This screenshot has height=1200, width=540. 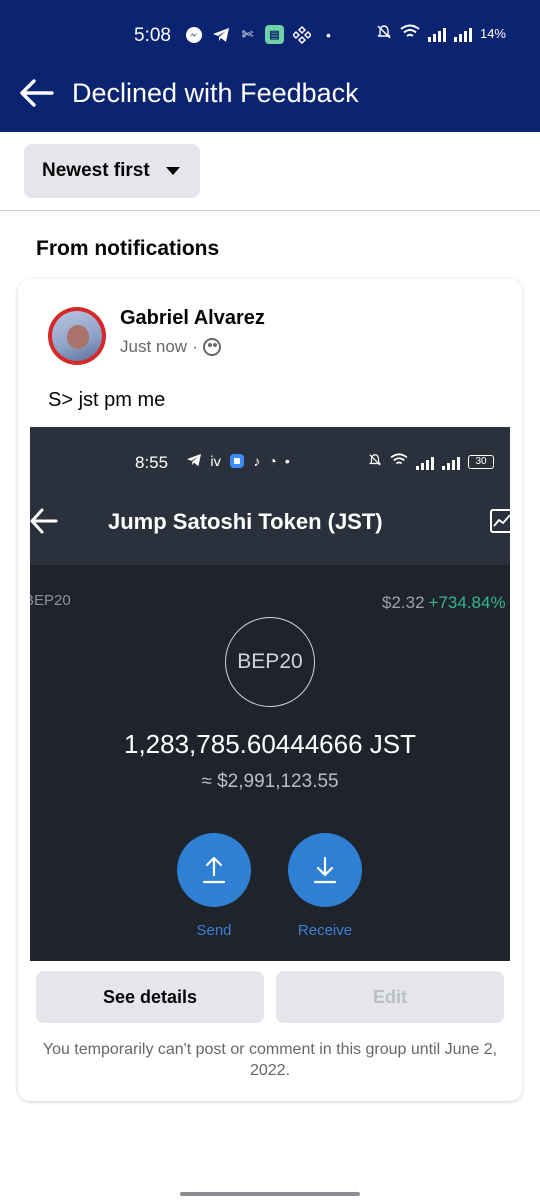 What do you see at coordinates (107, 400) in the screenshot?
I see `post-text: S> jst pm me` at bounding box center [107, 400].